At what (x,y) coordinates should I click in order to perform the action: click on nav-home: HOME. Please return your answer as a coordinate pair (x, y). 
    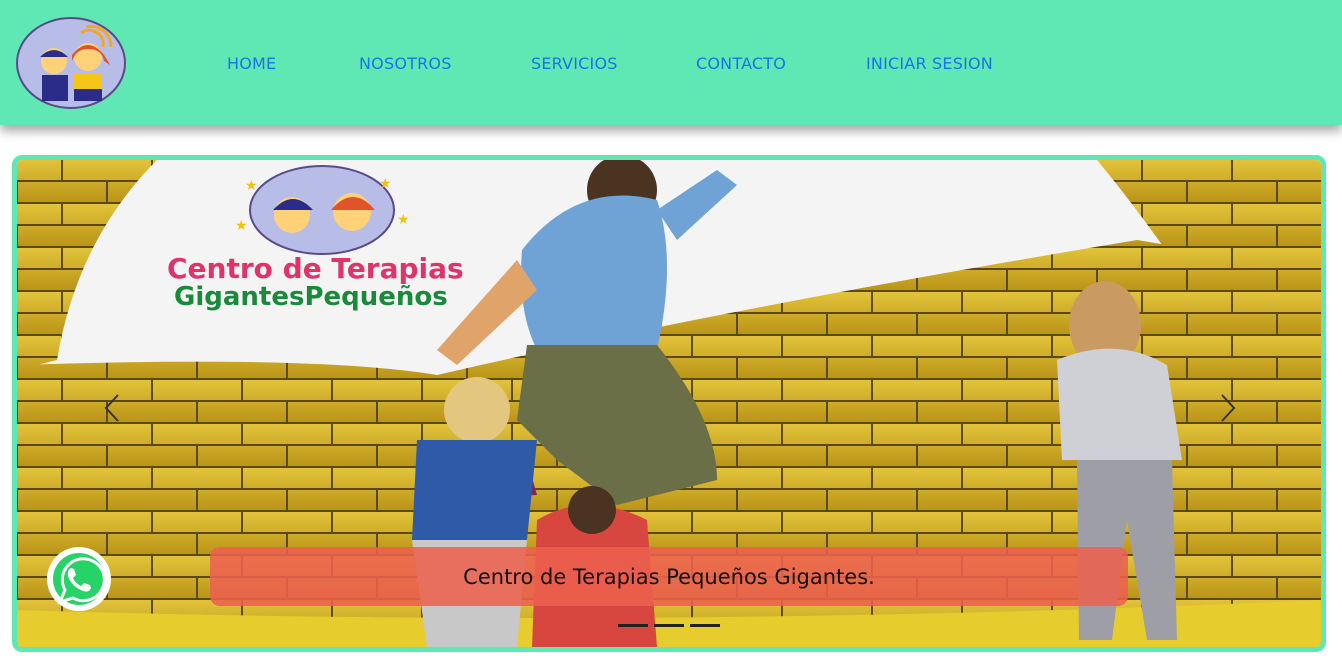
    Looking at the image, I should click on (251, 63).